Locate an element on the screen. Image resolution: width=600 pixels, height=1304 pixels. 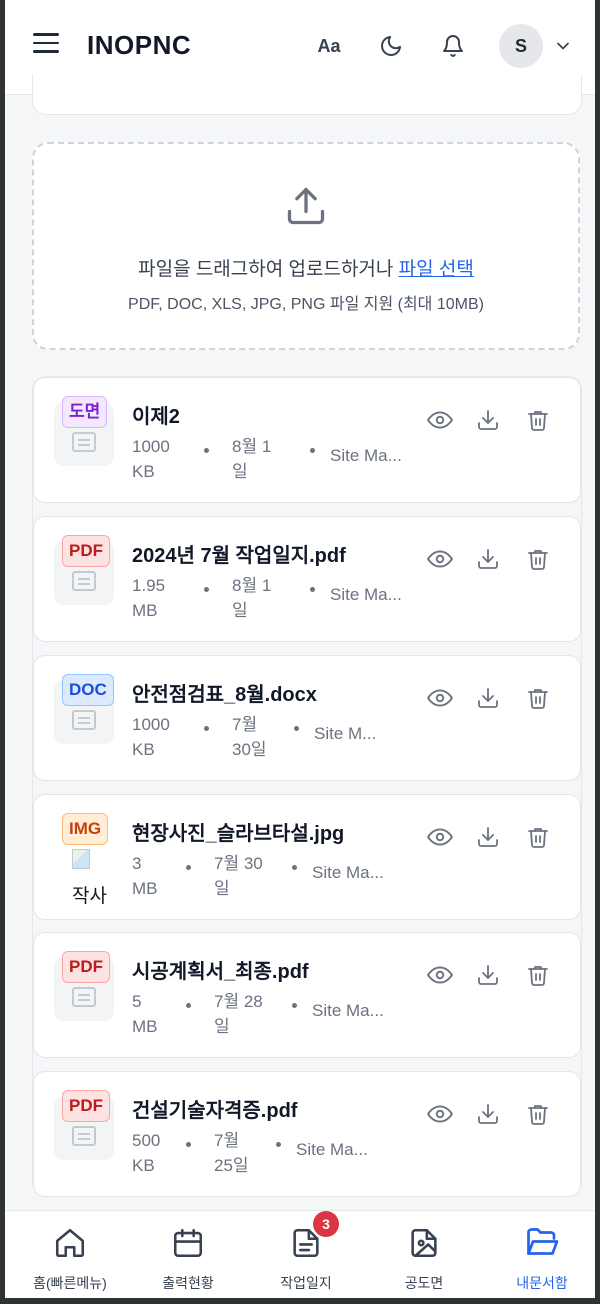
nav-my-documents: 내문서함 is located at coordinates (539, 1258).